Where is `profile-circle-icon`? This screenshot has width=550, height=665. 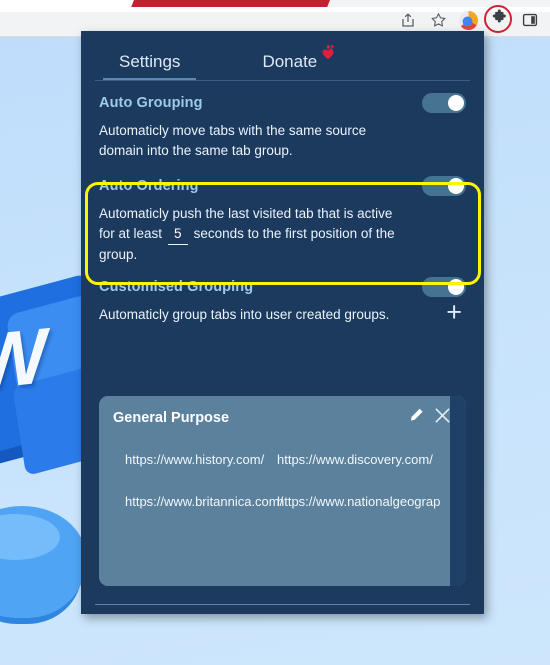
profile-circle-icon is located at coordinates (468, 20).